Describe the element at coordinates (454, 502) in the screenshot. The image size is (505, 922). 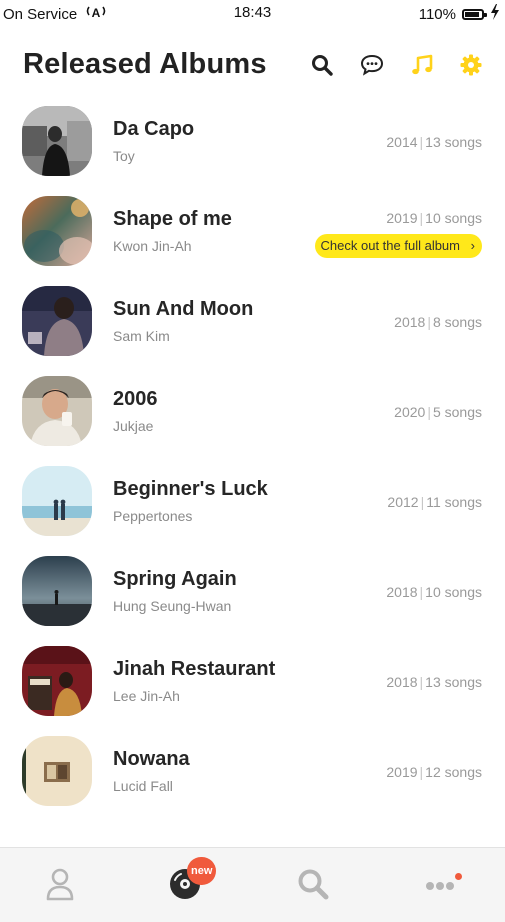
I see `album-song-count: 11 songs` at that location.